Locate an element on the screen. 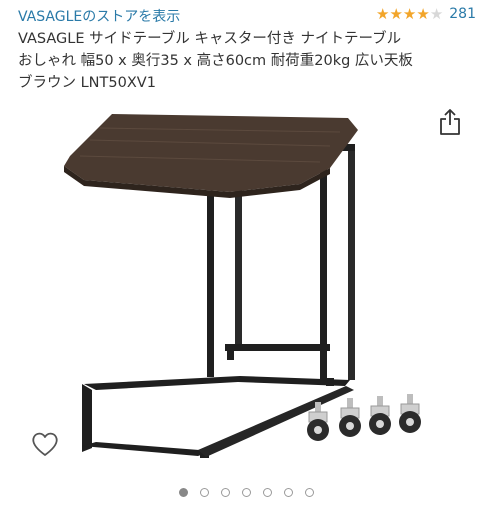 The height and width of the screenshot is (512, 492). gallery-pagination is located at coordinates (246, 492).